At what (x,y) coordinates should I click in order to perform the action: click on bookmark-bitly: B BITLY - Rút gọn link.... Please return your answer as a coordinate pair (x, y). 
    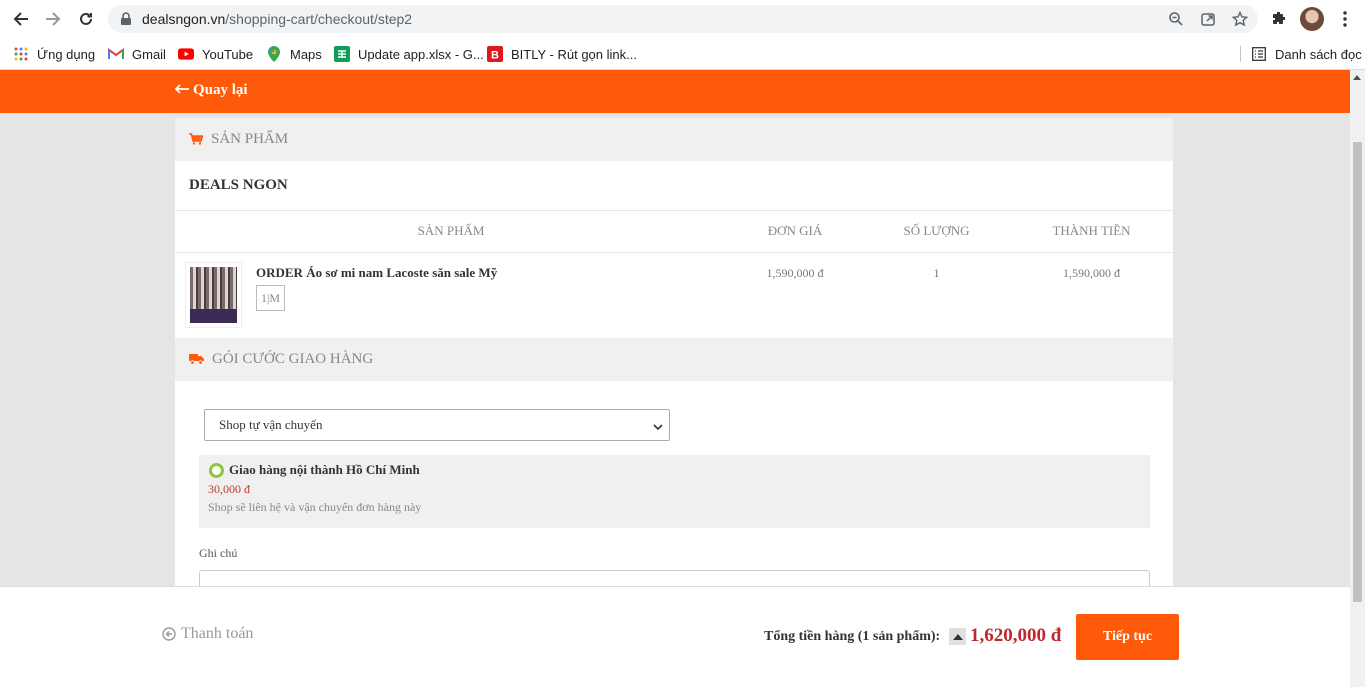
    Looking at the image, I should click on (562, 54).